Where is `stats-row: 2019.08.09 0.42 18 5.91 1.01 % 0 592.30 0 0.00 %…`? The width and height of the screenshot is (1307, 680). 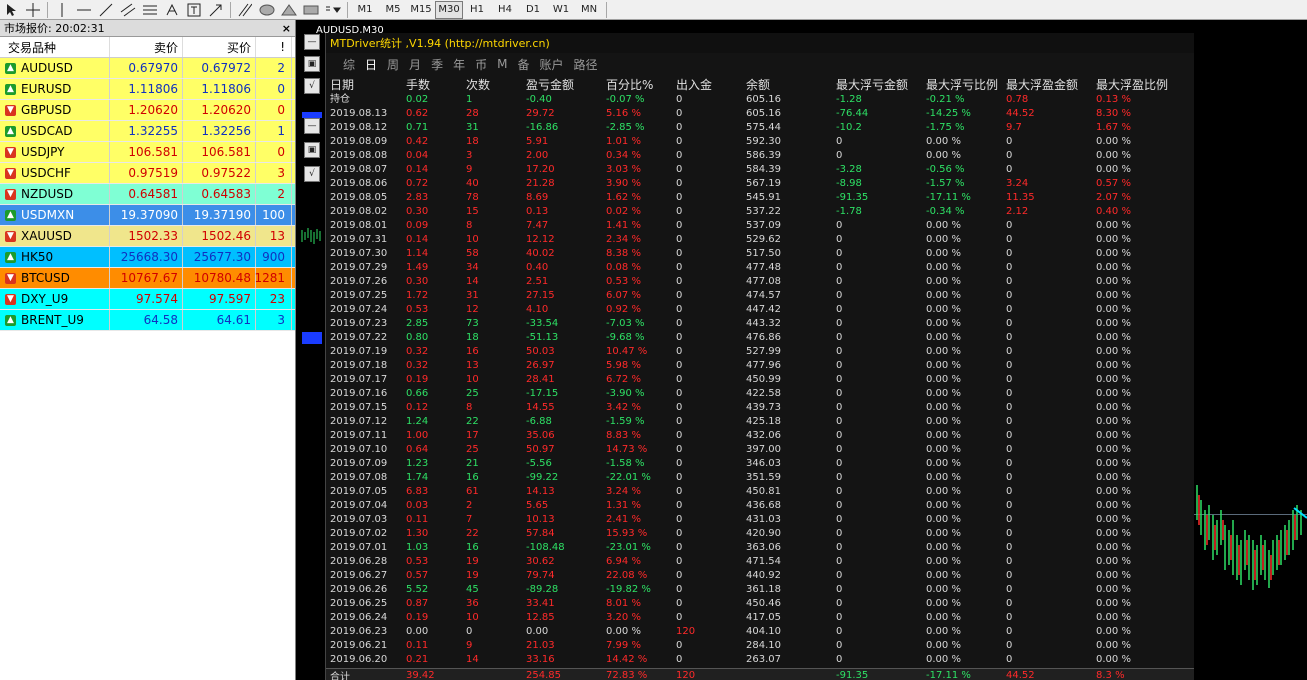 stats-row: 2019.08.09 0.42 18 5.91 1.01 % 0 592.30 0 0.00 %… is located at coordinates (760, 142).